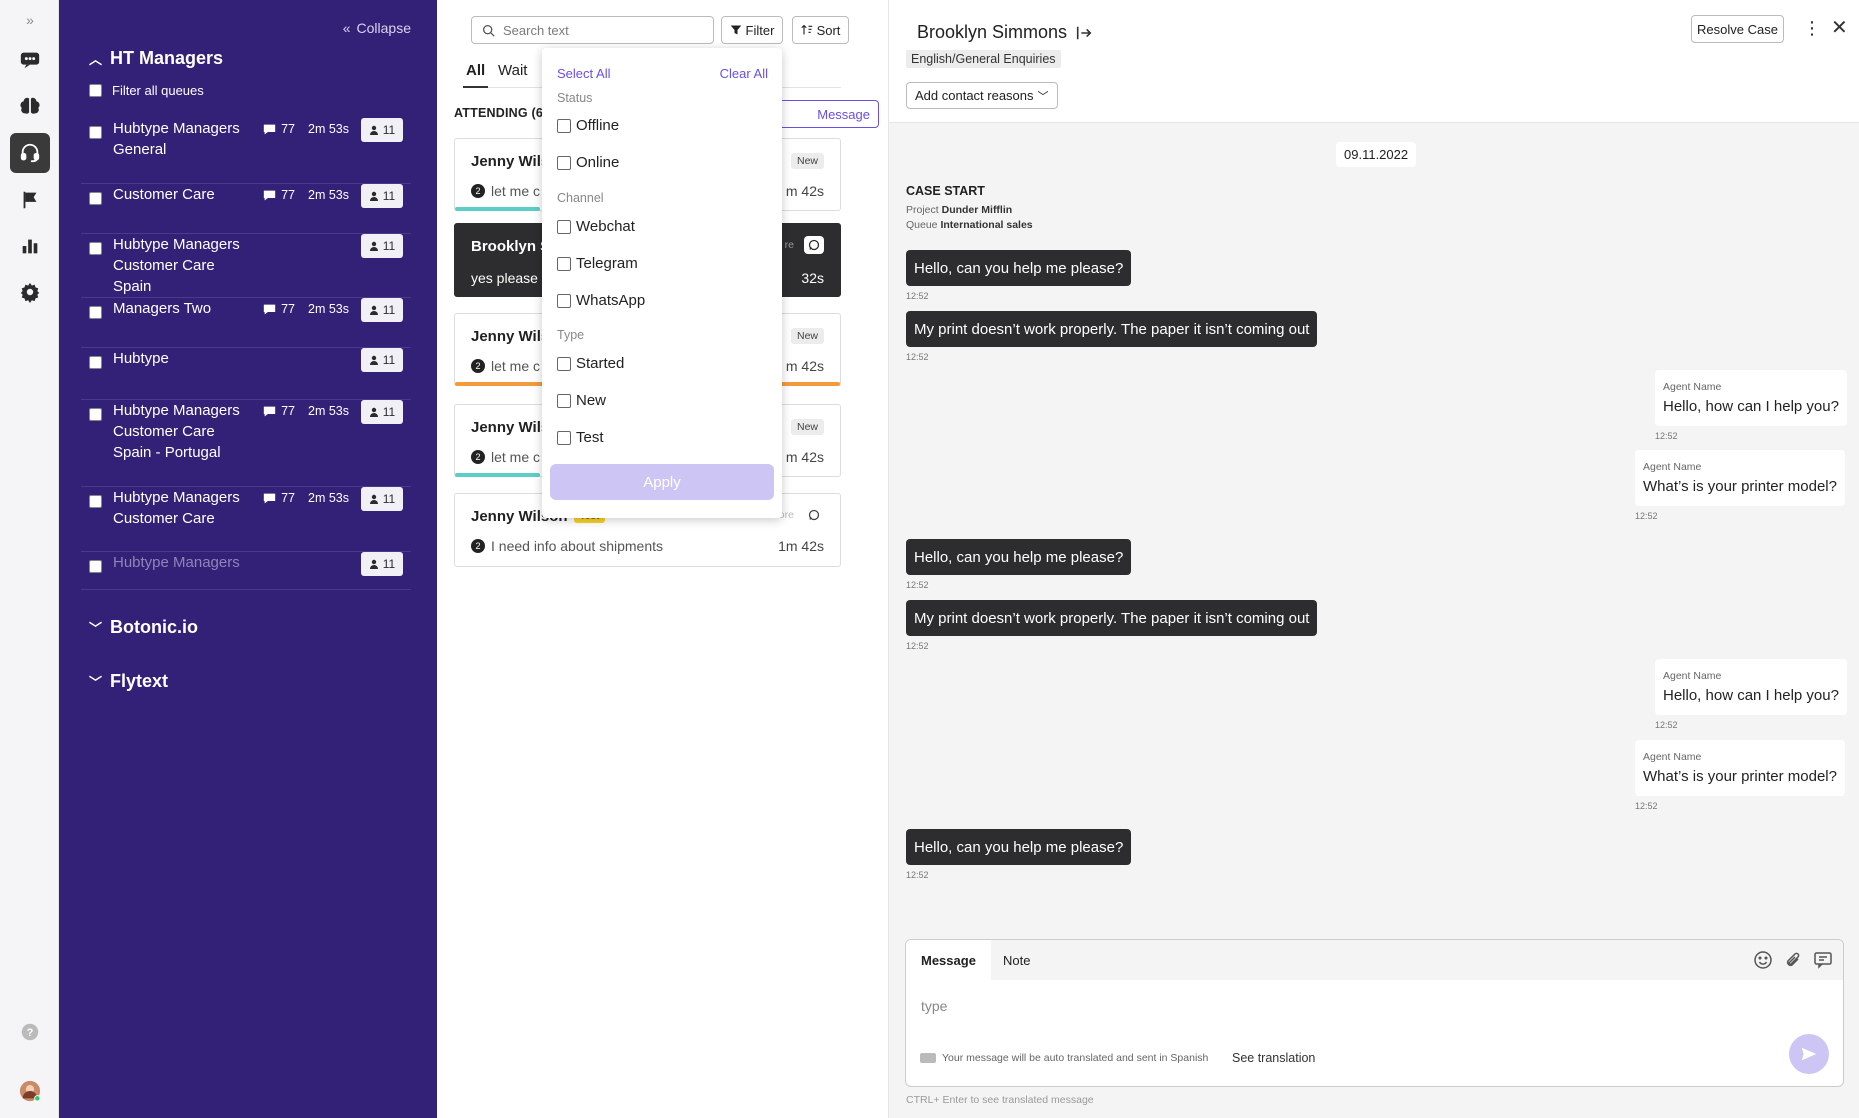 Image resolution: width=1859 pixels, height=1118 pixels. Describe the element at coordinates (96, 59) in the screenshot. I see `chevron-up-icon: ︿` at that location.